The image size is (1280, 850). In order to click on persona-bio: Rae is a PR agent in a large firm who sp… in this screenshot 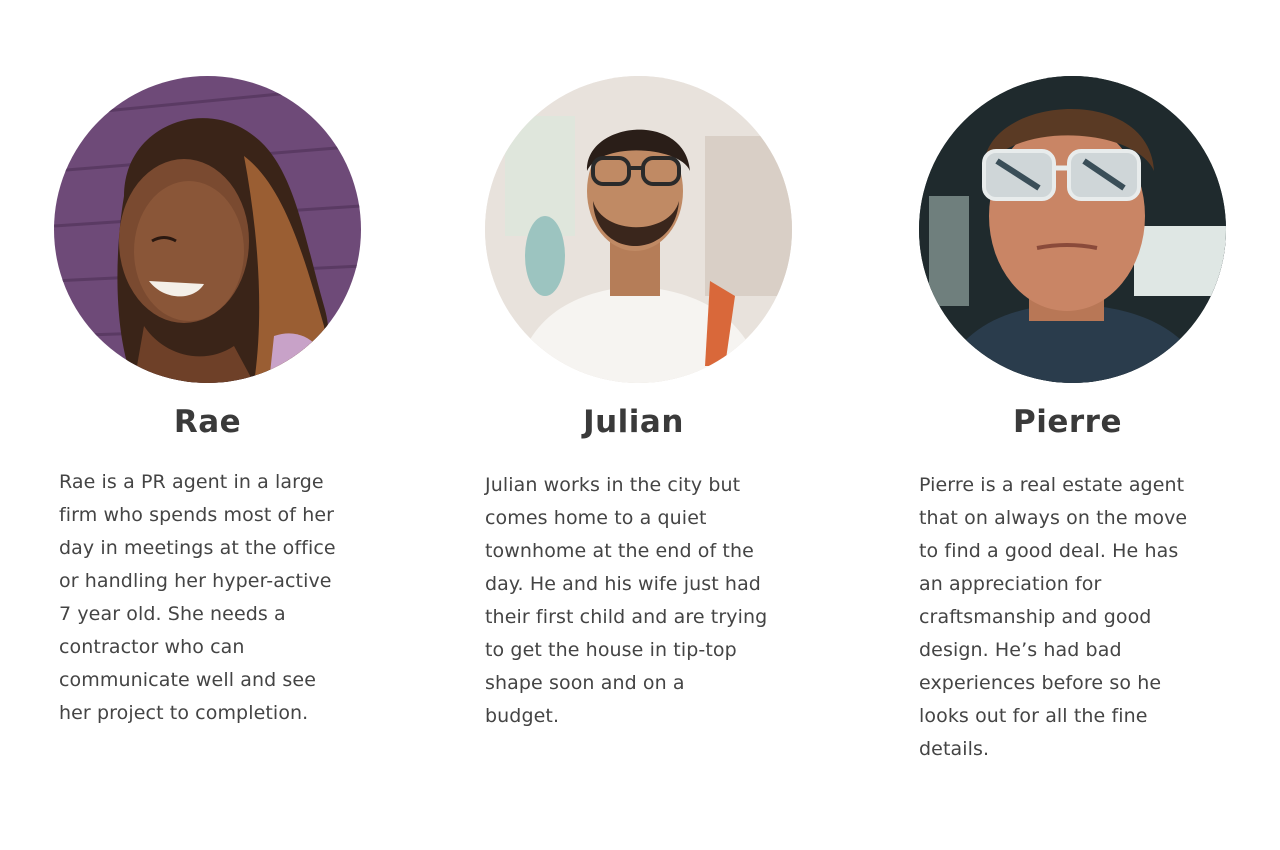, I will do `click(197, 598)`.